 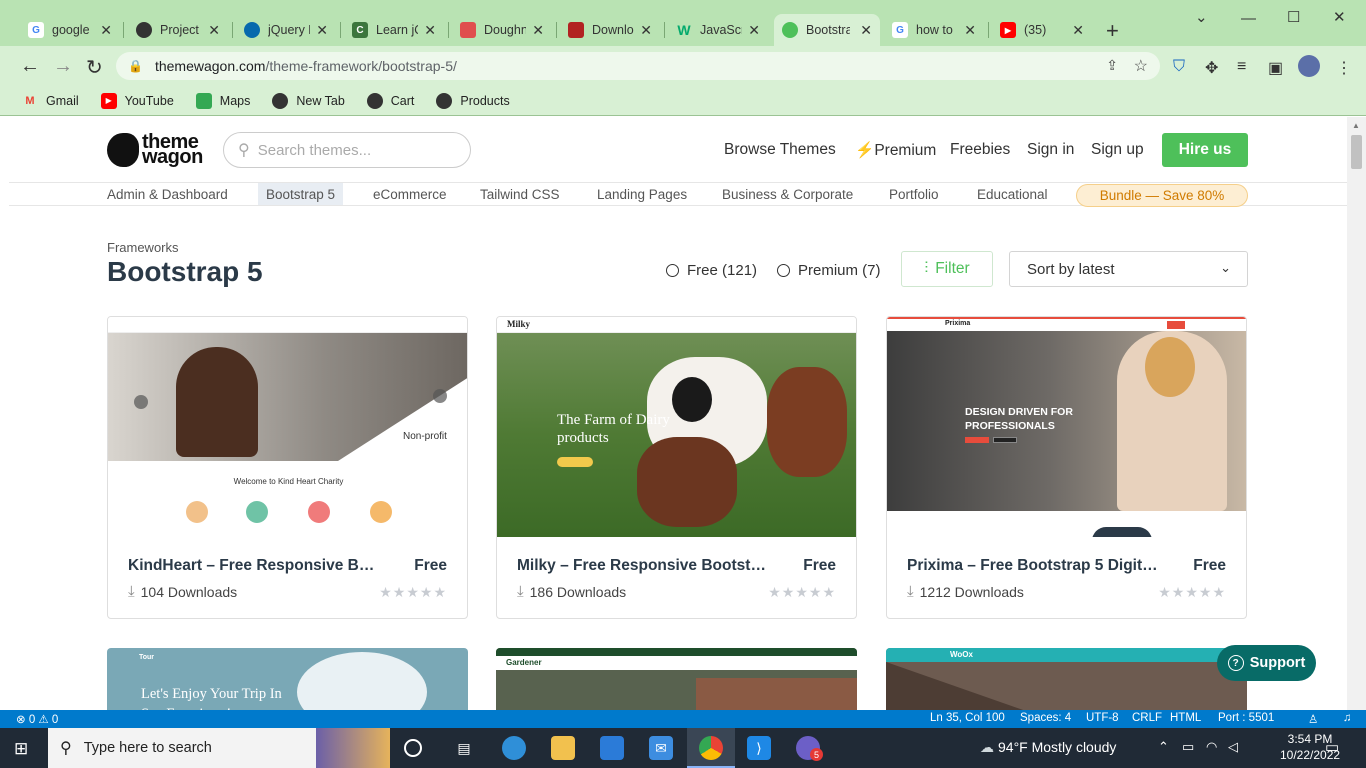 I want to click on page-scrollbar: ▲, so click(x=1356, y=415).